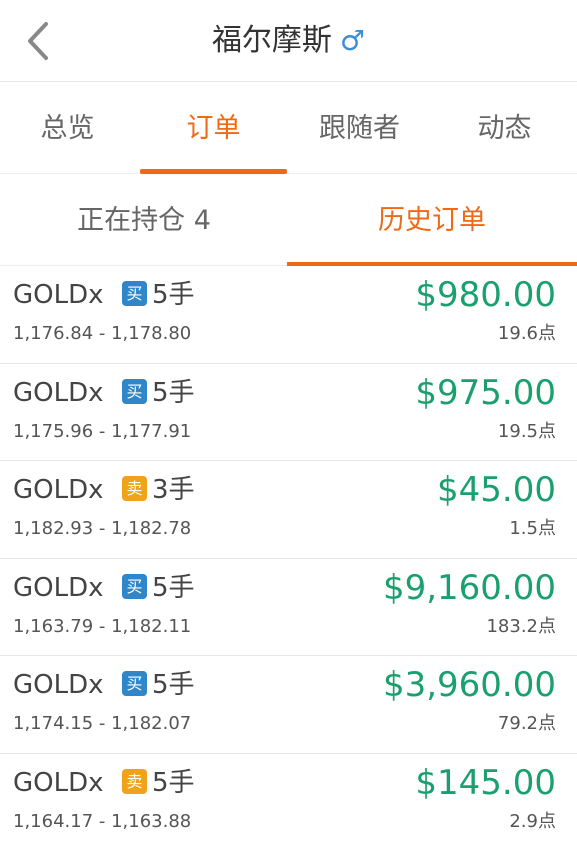 Image resolution: width=577 pixels, height=848 pixels. I want to click on order-points: 19.5点, so click(526, 431).